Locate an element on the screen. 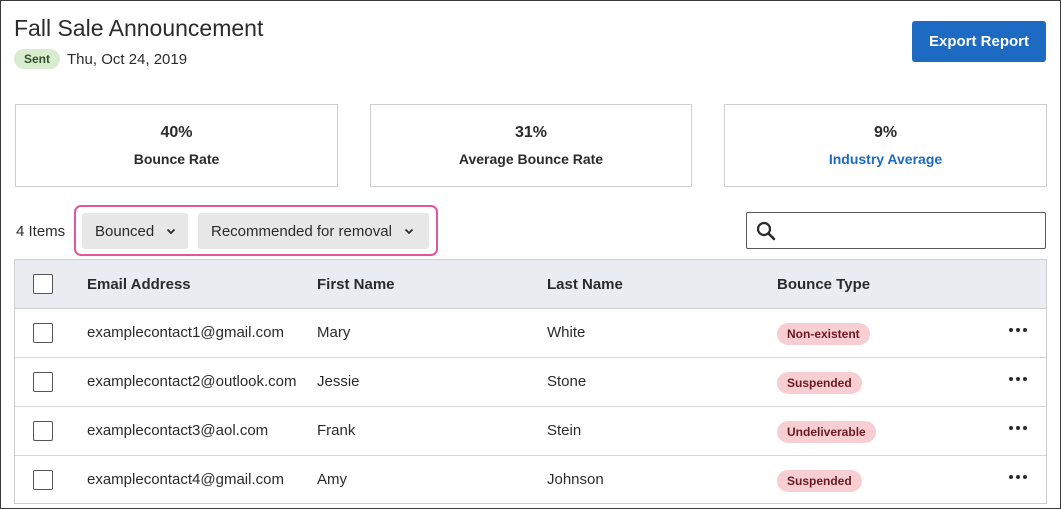 This screenshot has width=1061, height=509. sent-date: Thu, Oct 24, 2019 is located at coordinates (127, 59).